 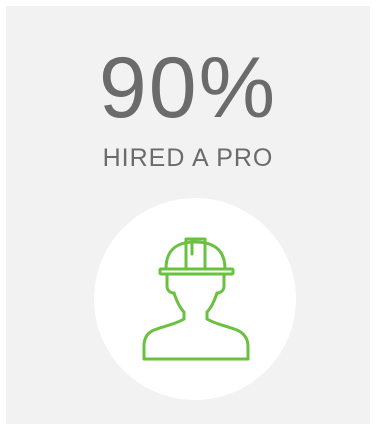 I want to click on hard-hat-worker-icon, so click(x=196, y=299).